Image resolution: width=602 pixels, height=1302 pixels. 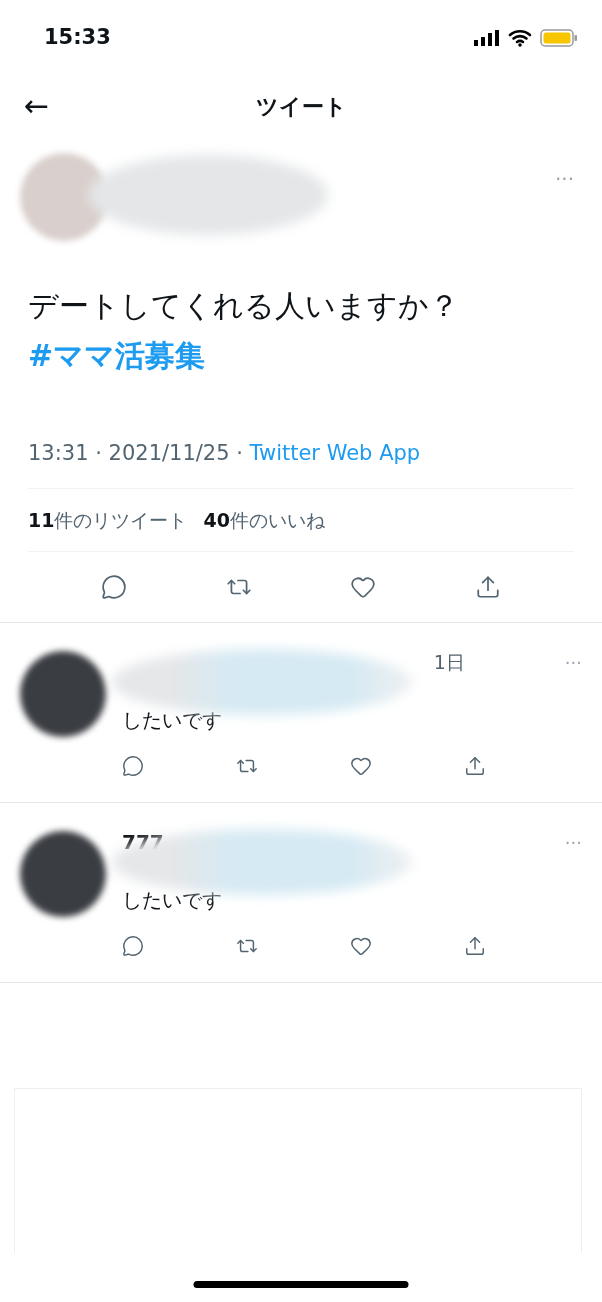 I want to click on stat-count: 40件のいいね, so click(x=264, y=520).